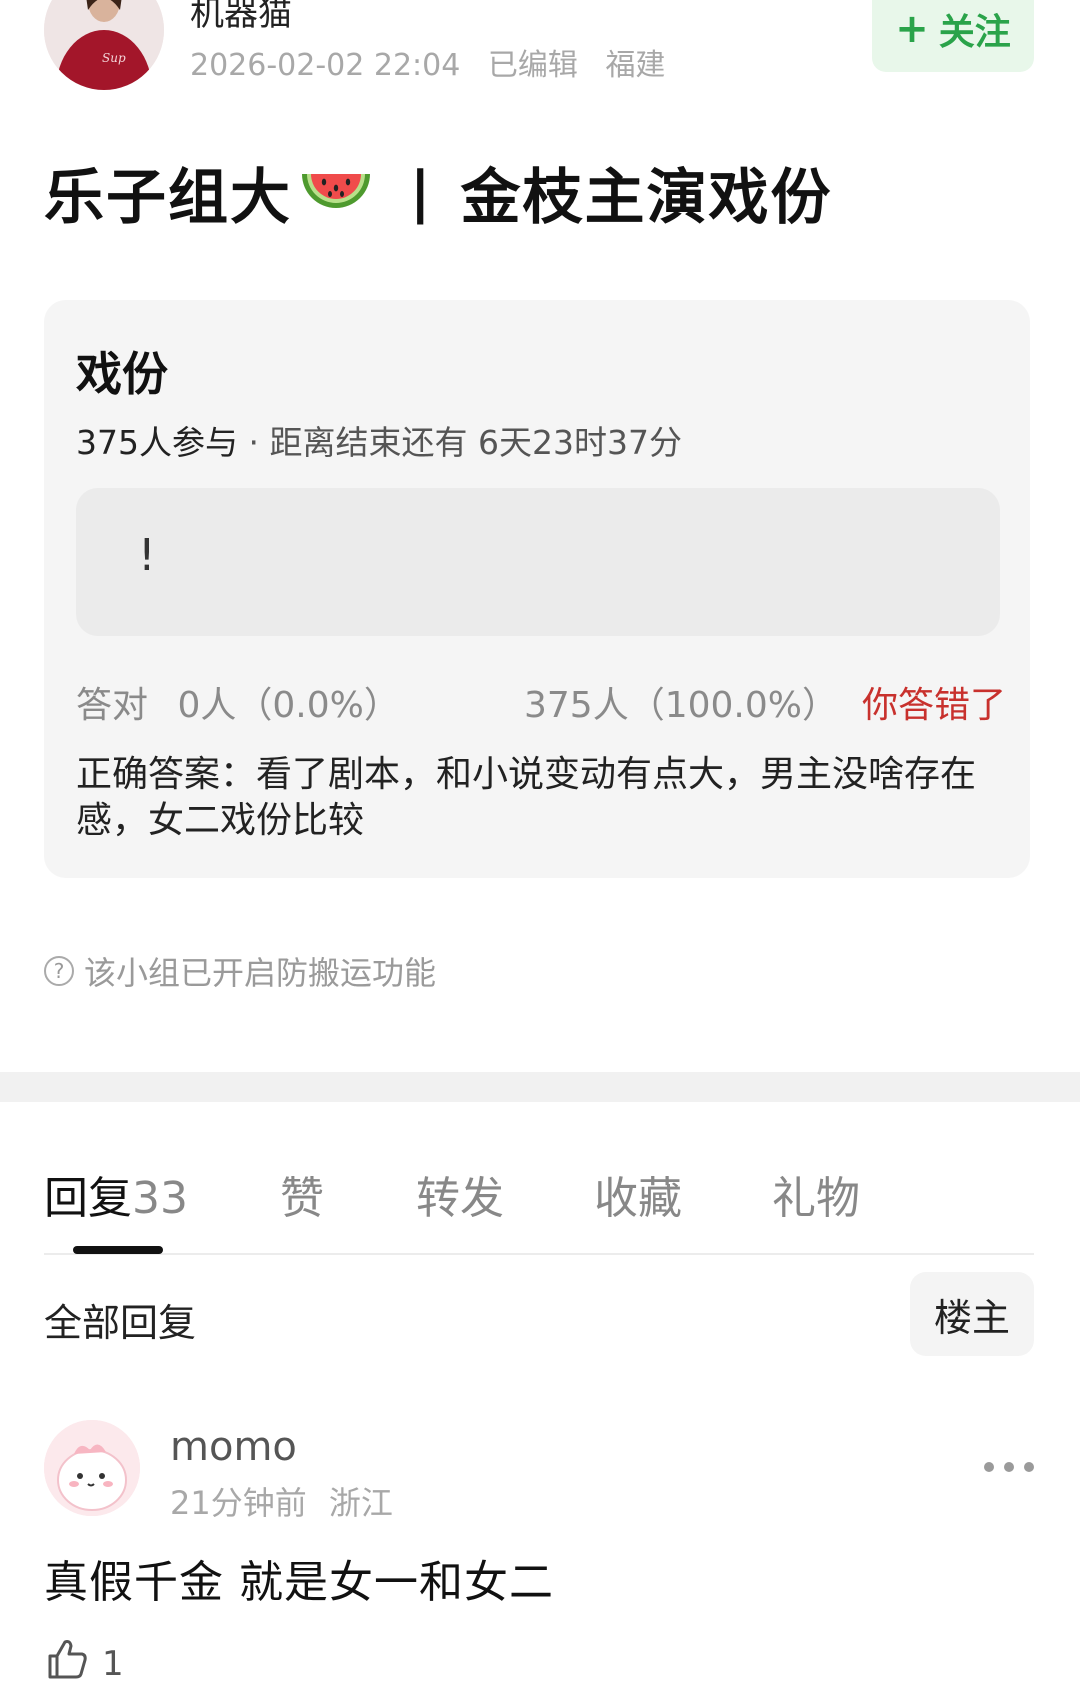 The height and width of the screenshot is (1700, 1080). Describe the element at coordinates (539, 1254) in the screenshot. I see `tabs-rule` at that location.